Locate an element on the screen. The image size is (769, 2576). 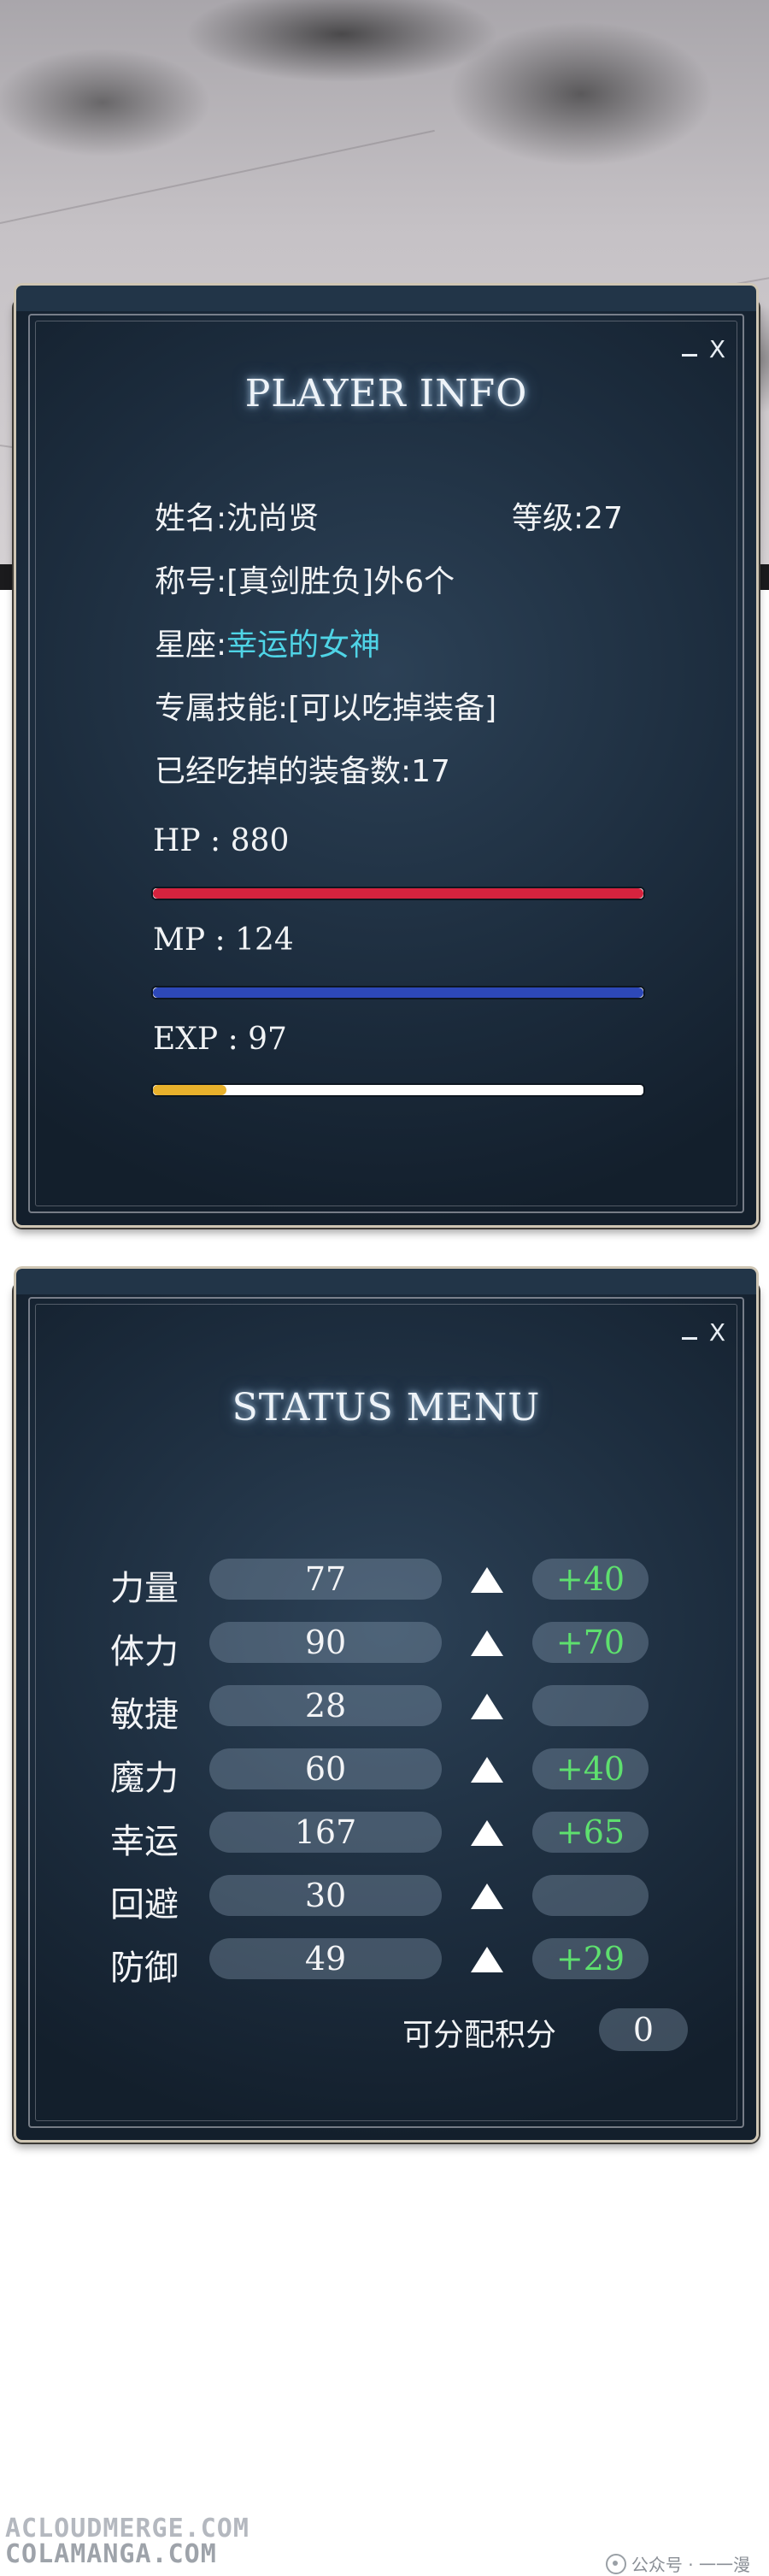
constellation-label: 星座: is located at coordinates (191, 645).